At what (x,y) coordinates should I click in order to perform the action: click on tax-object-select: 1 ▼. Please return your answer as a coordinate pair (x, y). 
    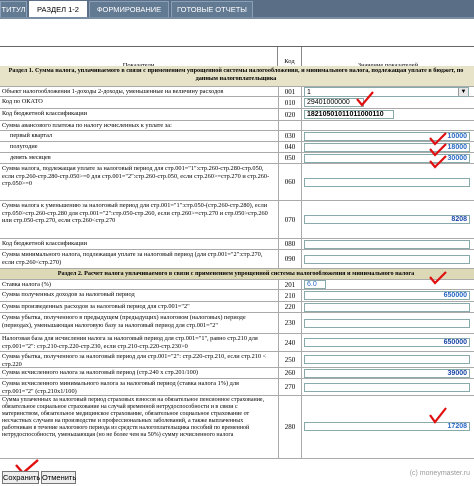
    Looking at the image, I should click on (386, 92).